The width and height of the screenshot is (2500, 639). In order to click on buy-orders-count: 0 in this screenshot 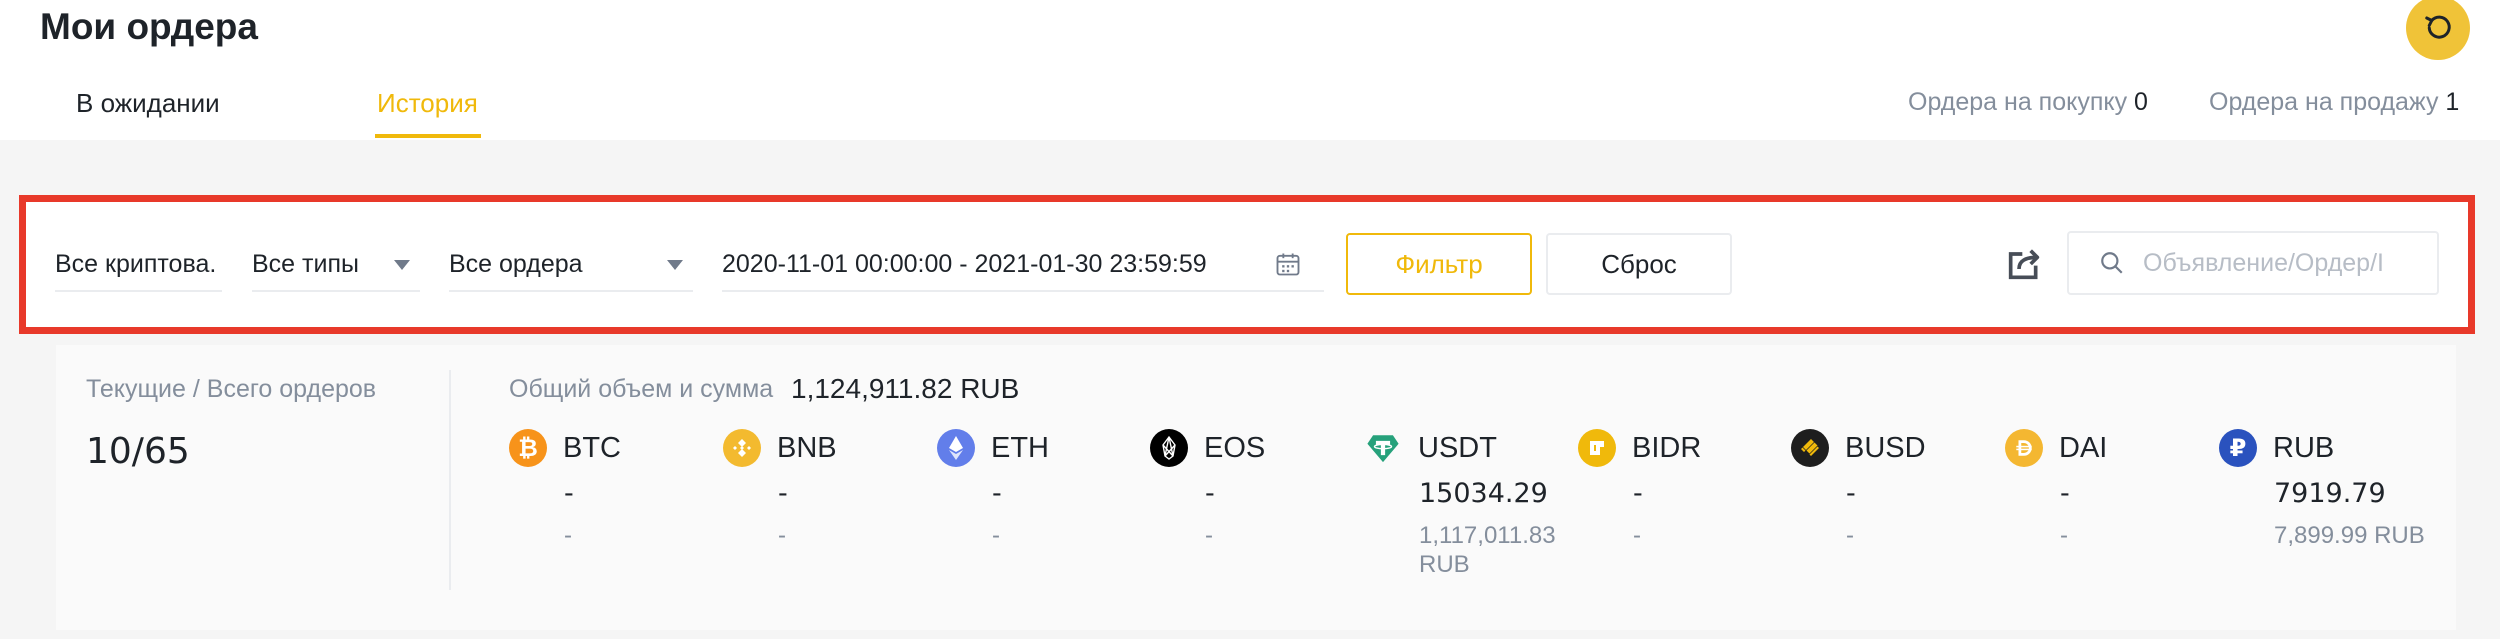, I will do `click(2141, 102)`.